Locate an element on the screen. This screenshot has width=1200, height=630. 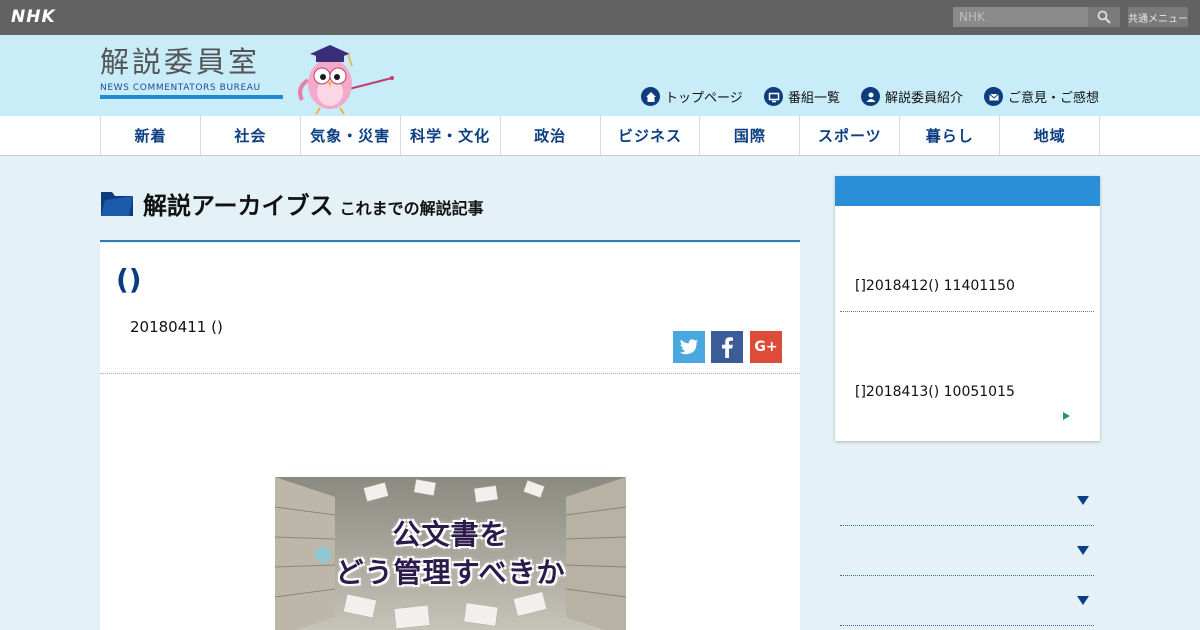
google-plus-share-button: G+ is located at coordinates (766, 347).